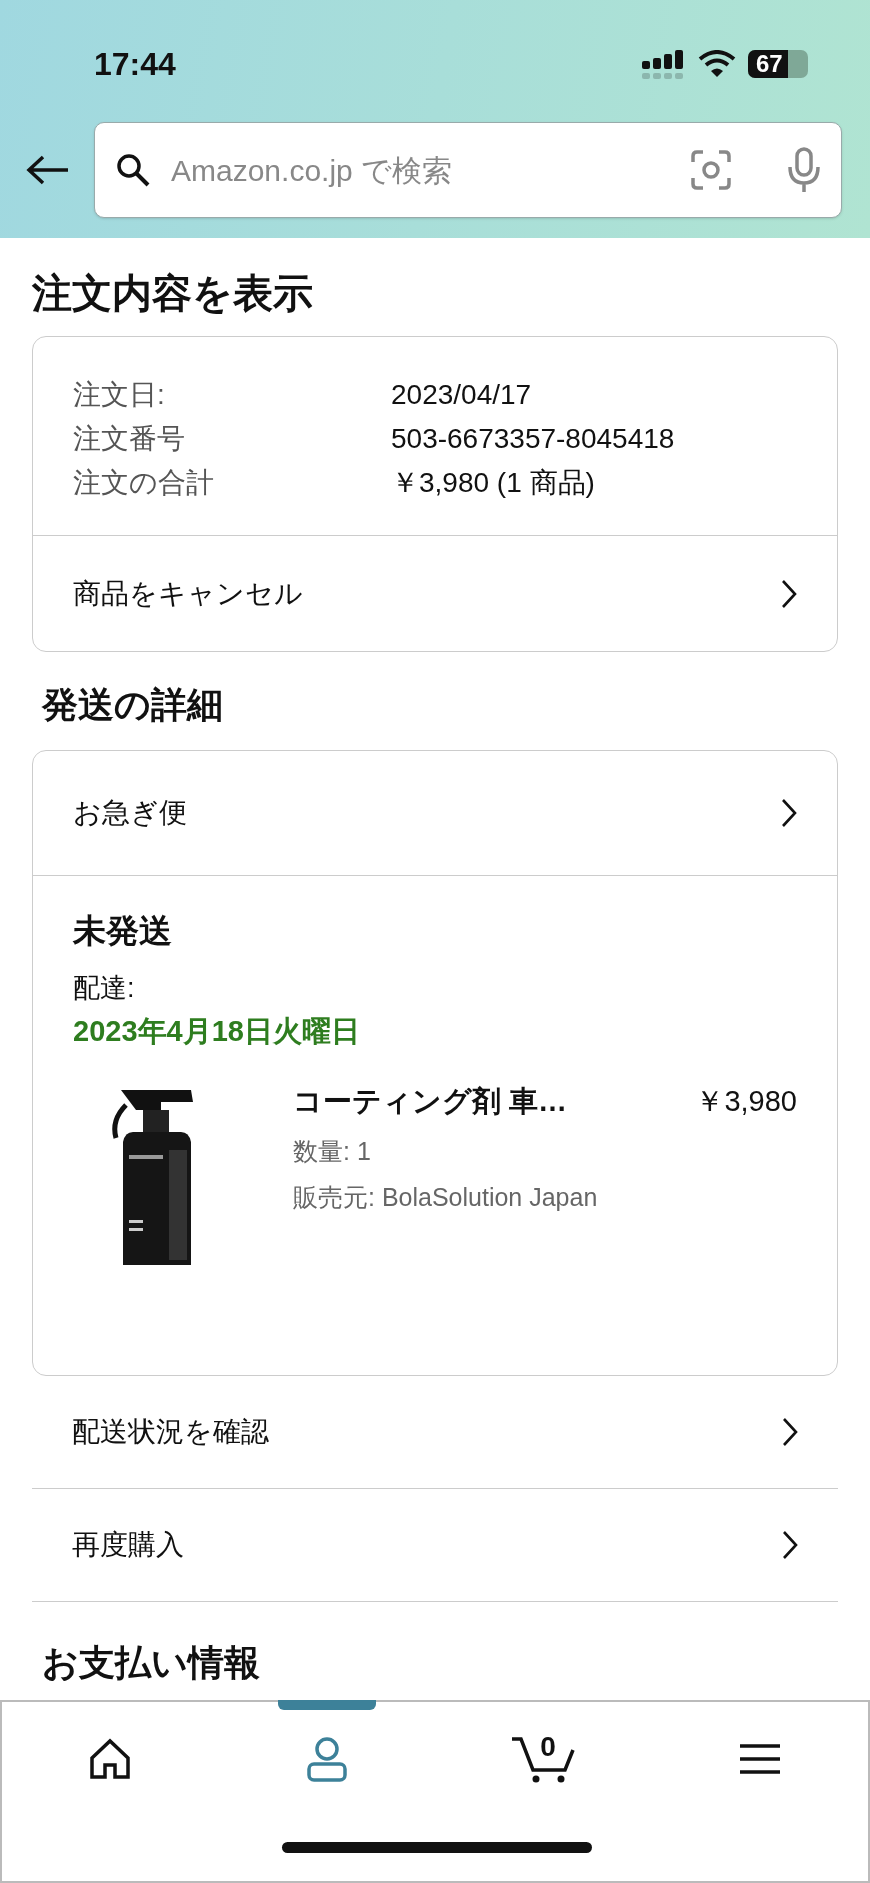 This screenshot has height=1883, width=870. I want to click on product-seller: 販売元: BolaSolution Japan, so click(446, 1197).